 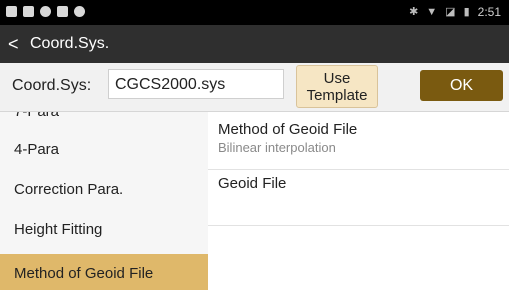 I want to click on square-icon, so click(x=28, y=11).